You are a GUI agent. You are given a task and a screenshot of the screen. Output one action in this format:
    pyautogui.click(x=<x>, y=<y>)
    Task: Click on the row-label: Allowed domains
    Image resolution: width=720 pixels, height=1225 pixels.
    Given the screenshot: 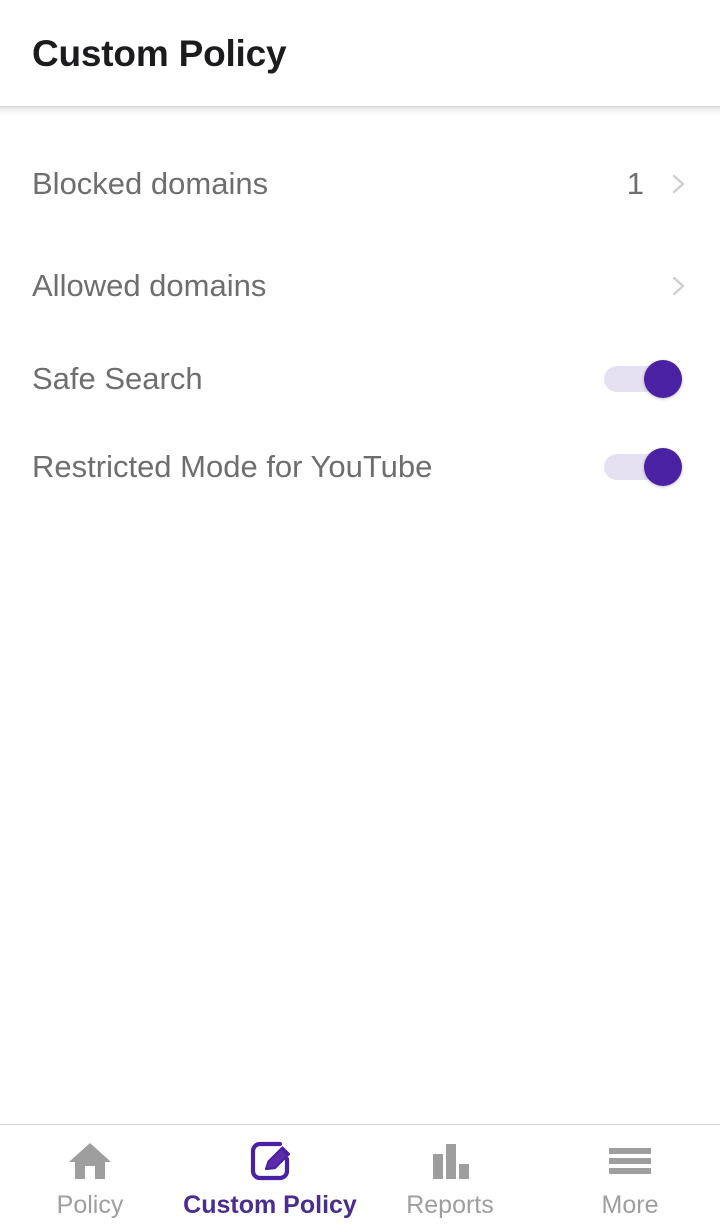 What is the action you would take?
    pyautogui.click(x=149, y=286)
    